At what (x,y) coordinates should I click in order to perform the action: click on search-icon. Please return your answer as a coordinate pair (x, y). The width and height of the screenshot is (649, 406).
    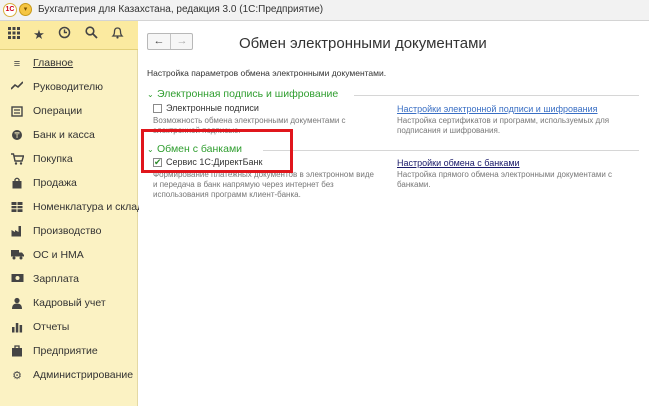
    Looking at the image, I should click on (91, 35).